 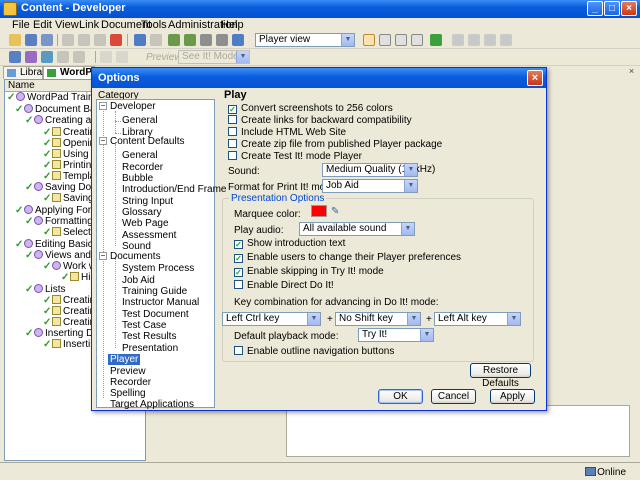 I want to click on tree-item: ✓ Lists, so click(x=45, y=289).